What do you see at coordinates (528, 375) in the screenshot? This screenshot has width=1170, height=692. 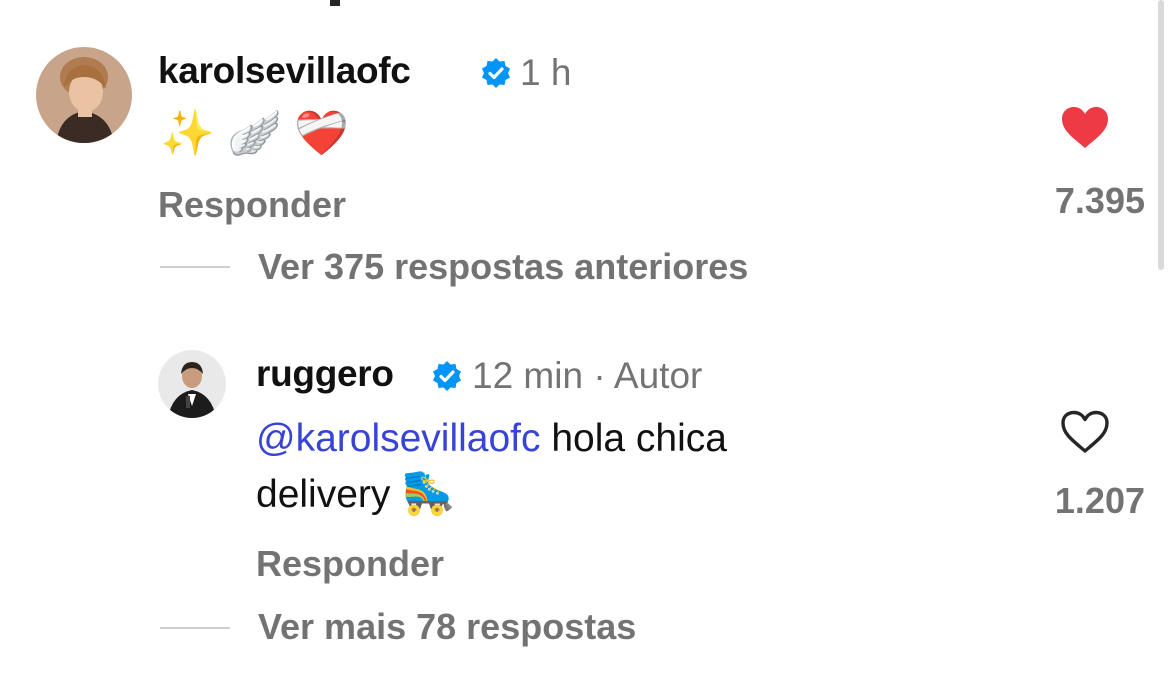 I see `comment-time-value: 12 min` at bounding box center [528, 375].